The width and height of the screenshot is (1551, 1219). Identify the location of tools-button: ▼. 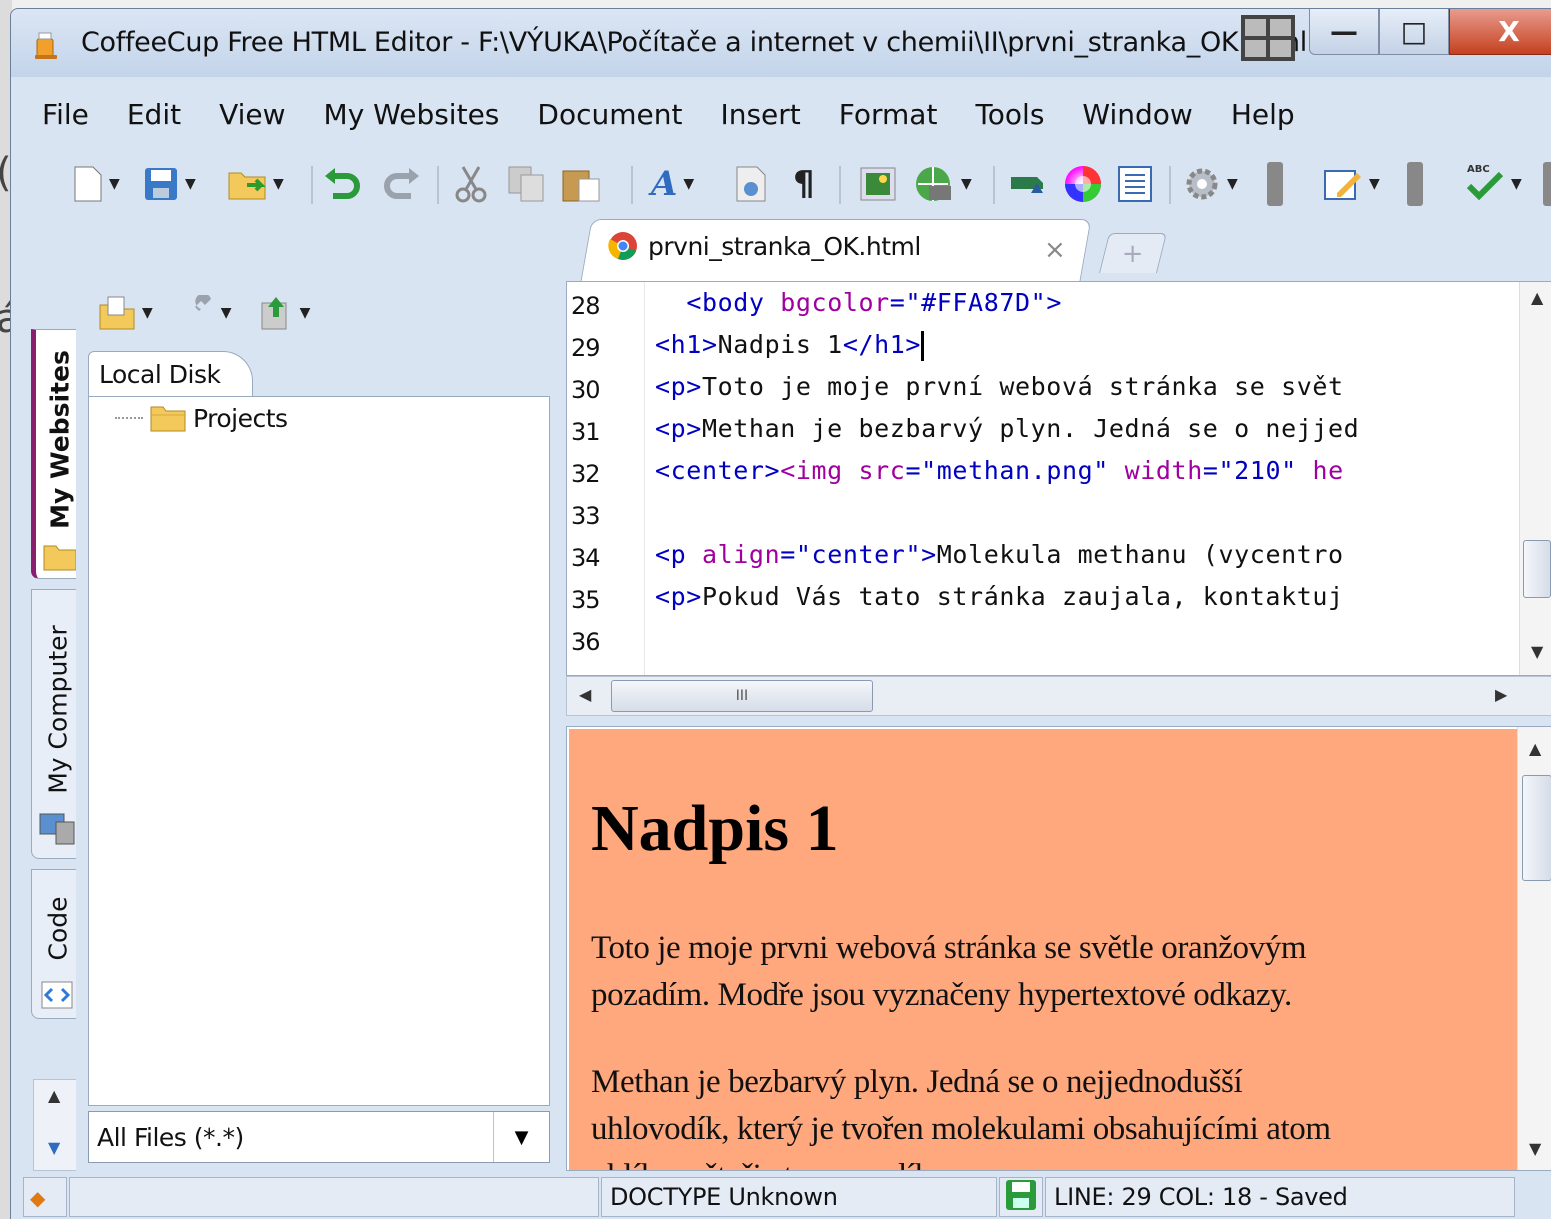
(205, 313).